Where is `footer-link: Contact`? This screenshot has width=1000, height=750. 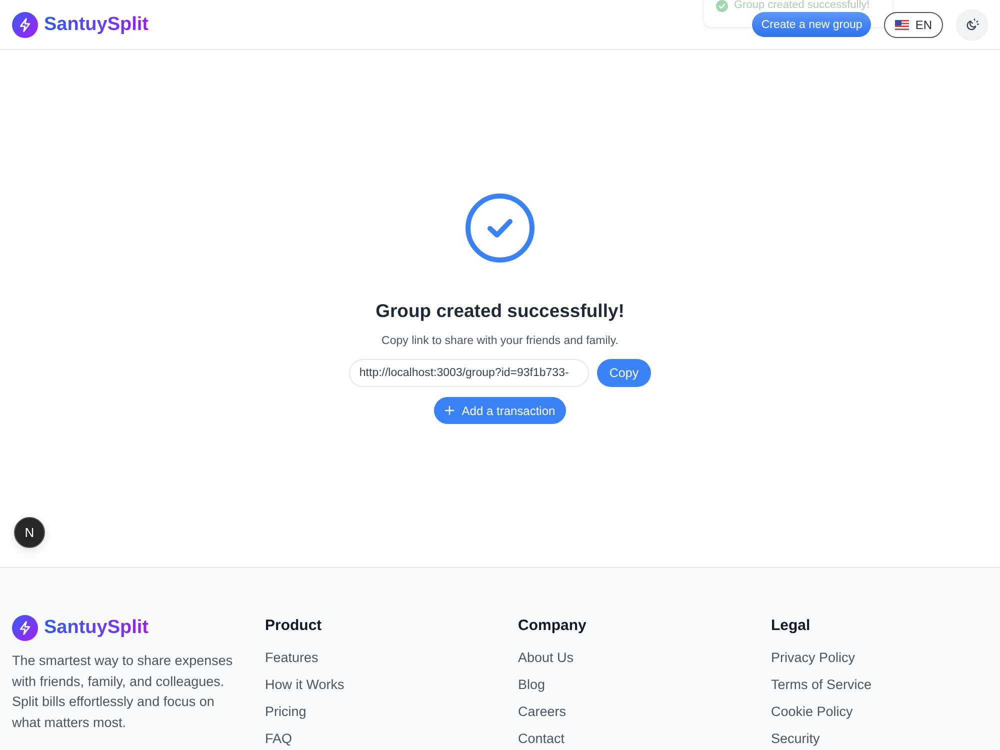 footer-link: Contact is located at coordinates (541, 738).